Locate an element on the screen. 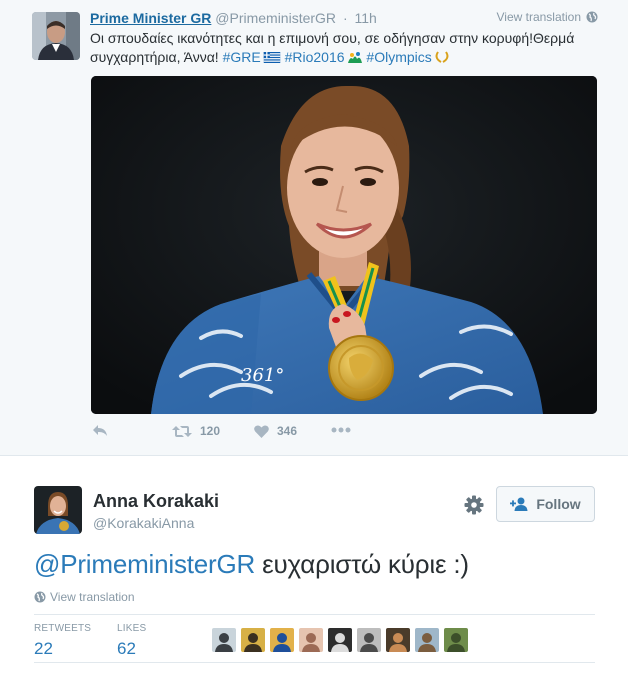 This screenshot has height=675, width=628. hashtag-olympics: #Olympics is located at coordinates (398, 57).